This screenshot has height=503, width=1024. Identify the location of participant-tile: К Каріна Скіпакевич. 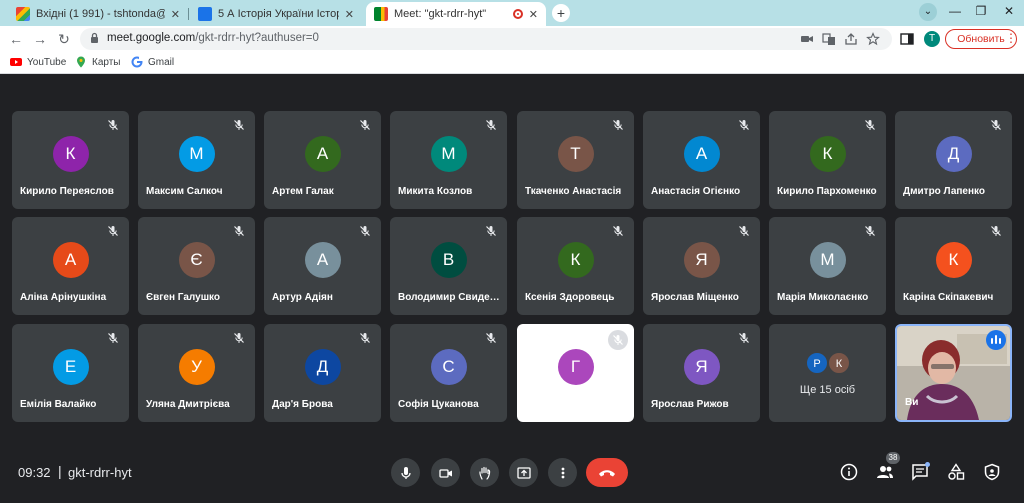
(953, 266).